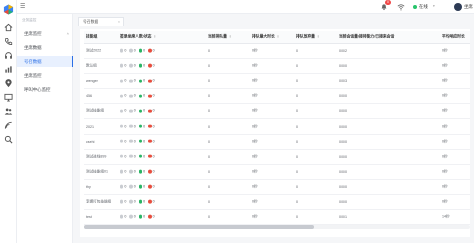 The width and height of the screenshot is (474, 243). I want to click on table-row: 测试技能组 0 0 0 0 0 0秒 0 0/0/0 0秒, so click(277, 112).